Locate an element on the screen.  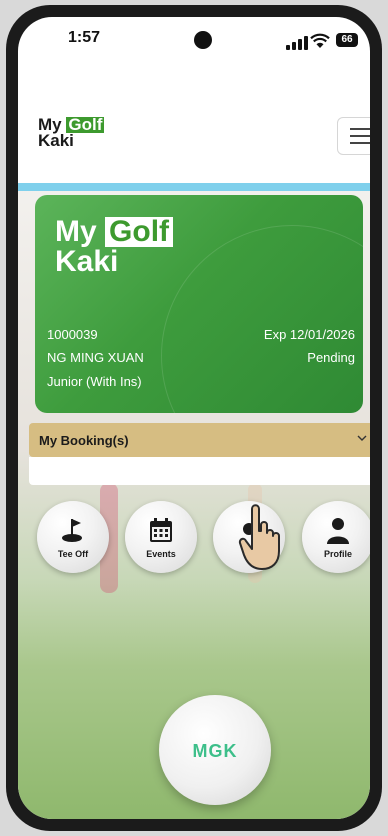
wifi-icon is located at coordinates (320, 40).